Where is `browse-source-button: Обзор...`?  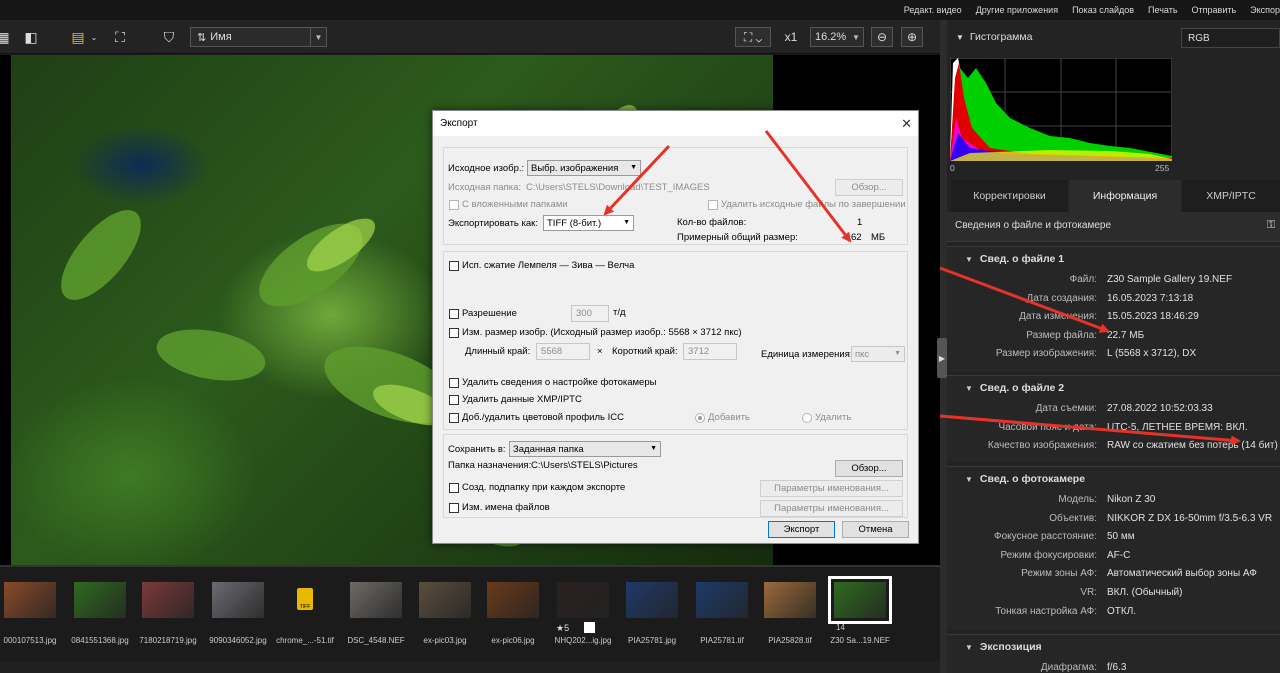 browse-source-button: Обзор... is located at coordinates (869, 187).